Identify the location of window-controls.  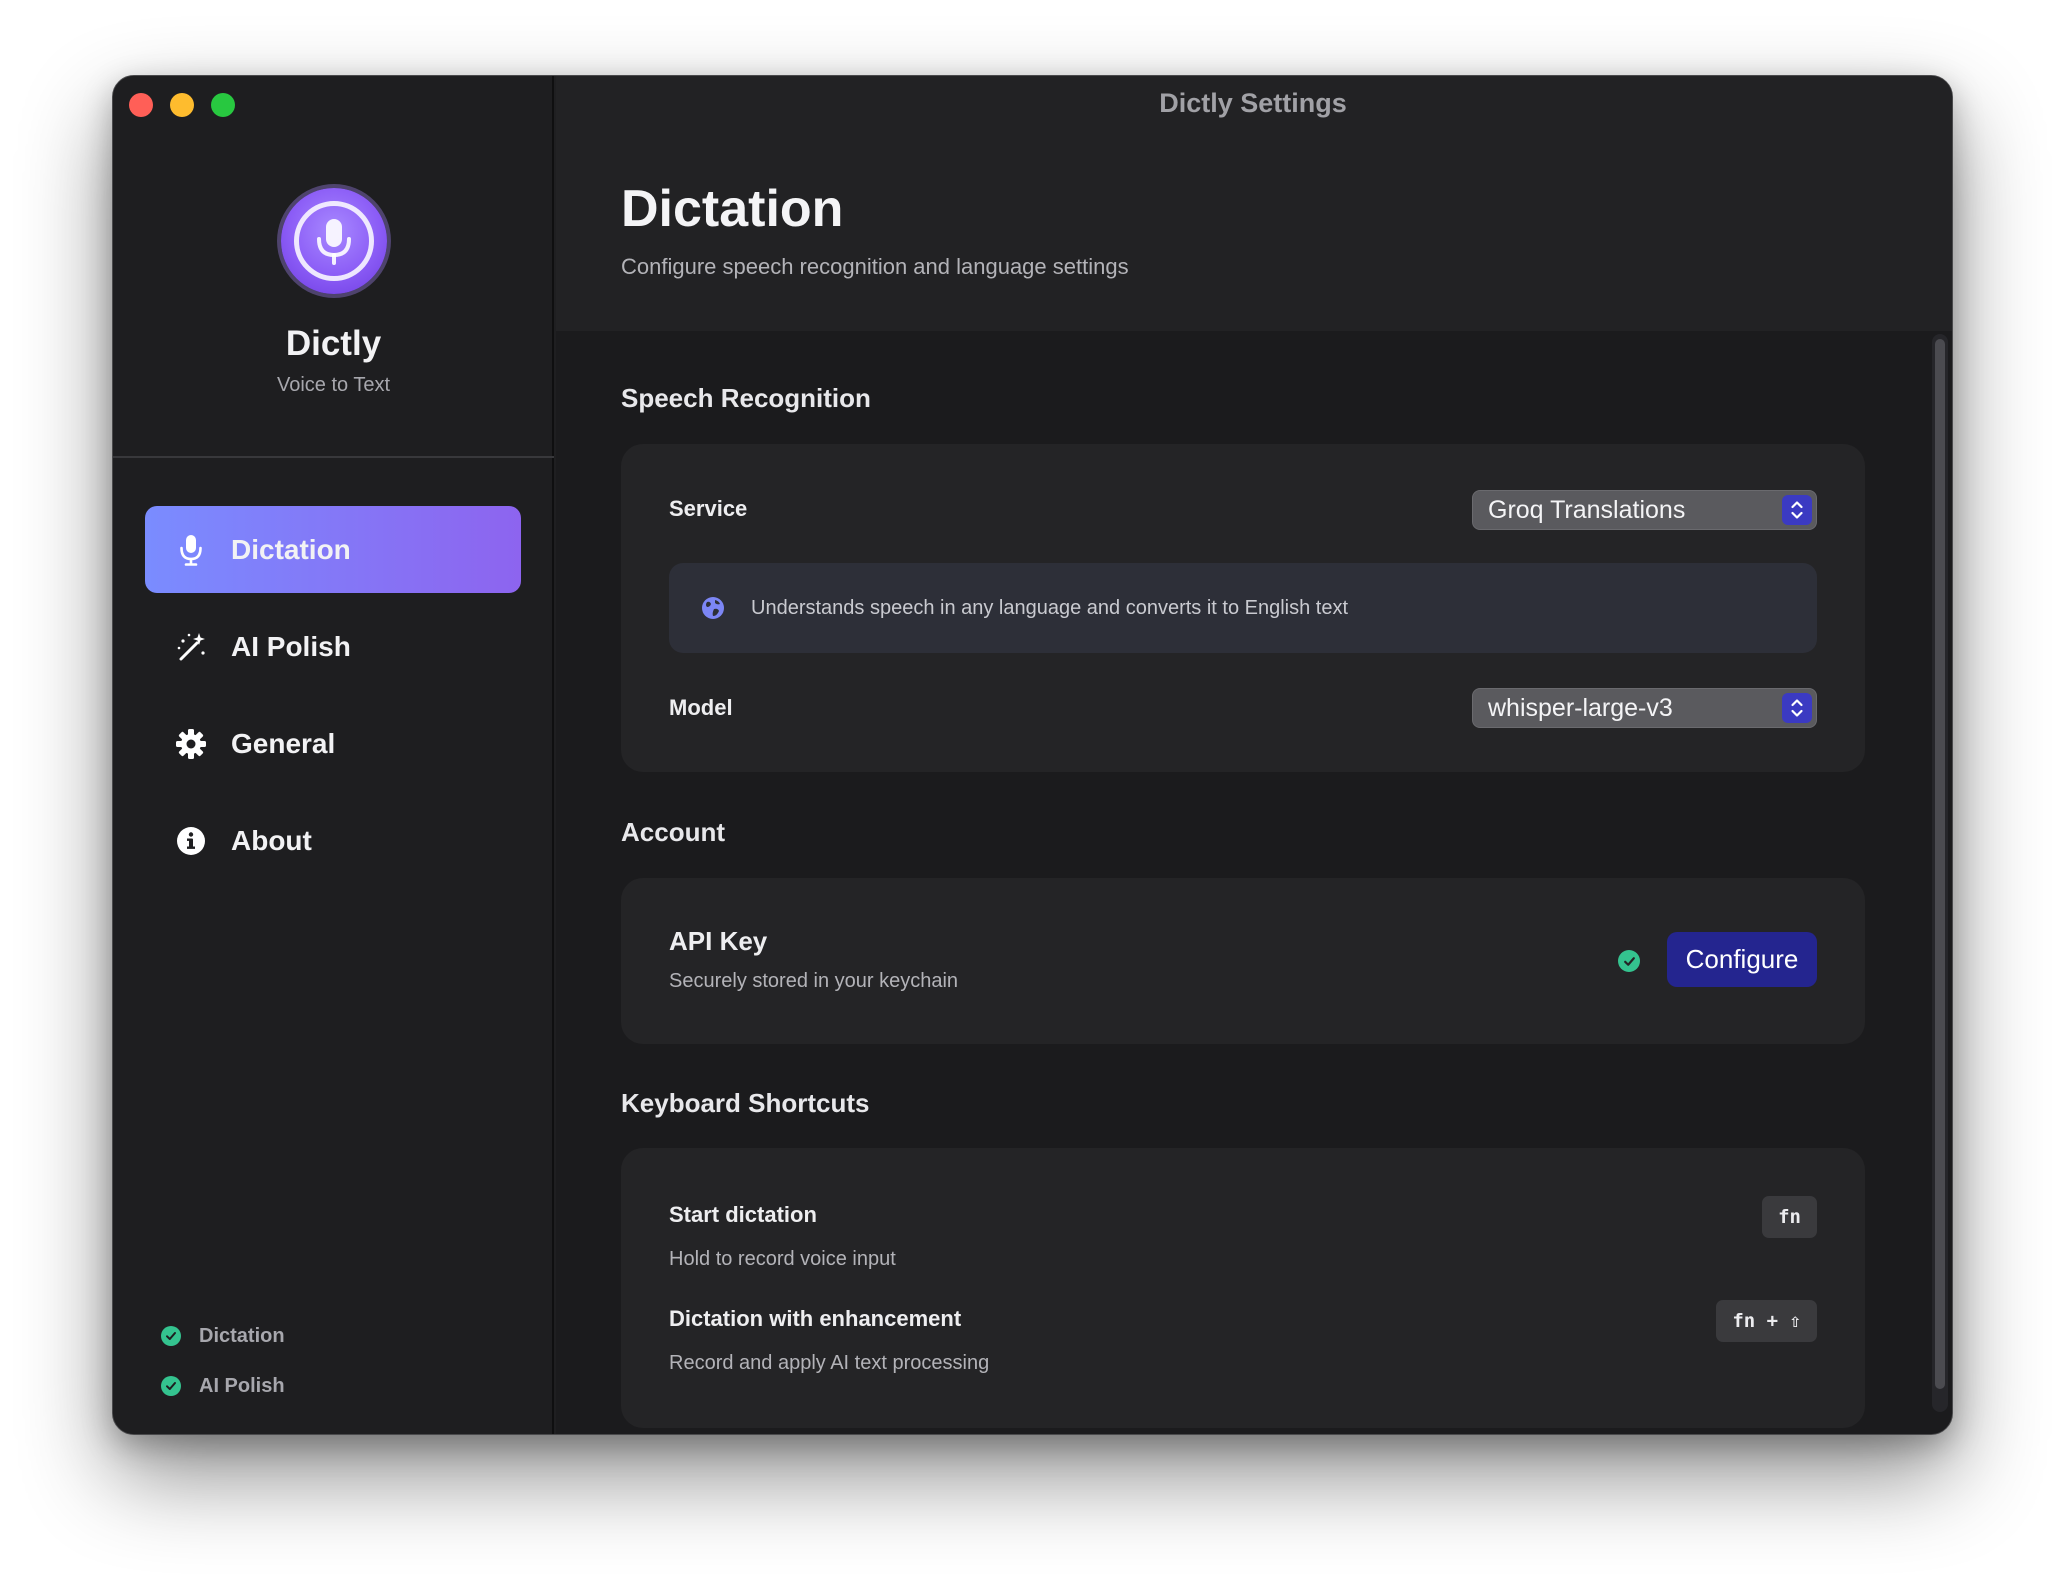
(182, 105).